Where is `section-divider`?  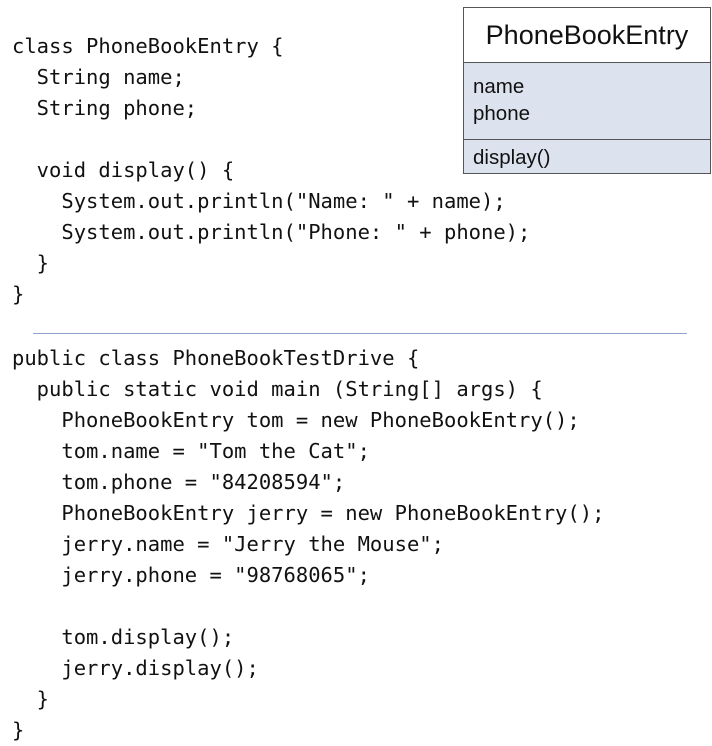
section-divider is located at coordinates (360, 333).